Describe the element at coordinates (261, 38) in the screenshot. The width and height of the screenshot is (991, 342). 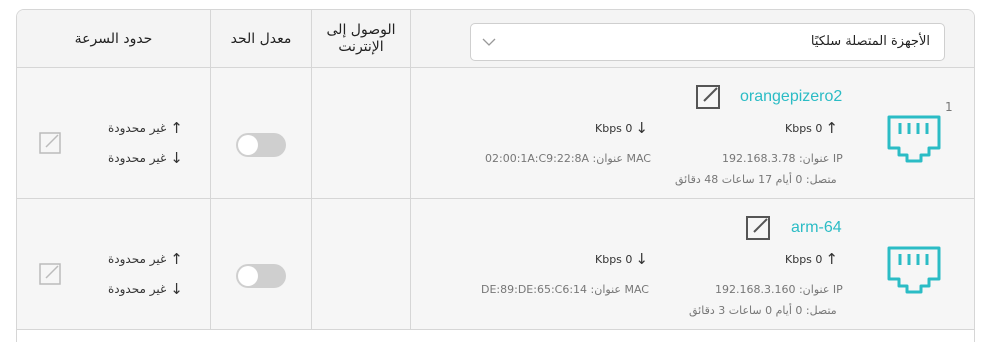
I see `column-header-rate-limit: معدل الحد` at that location.